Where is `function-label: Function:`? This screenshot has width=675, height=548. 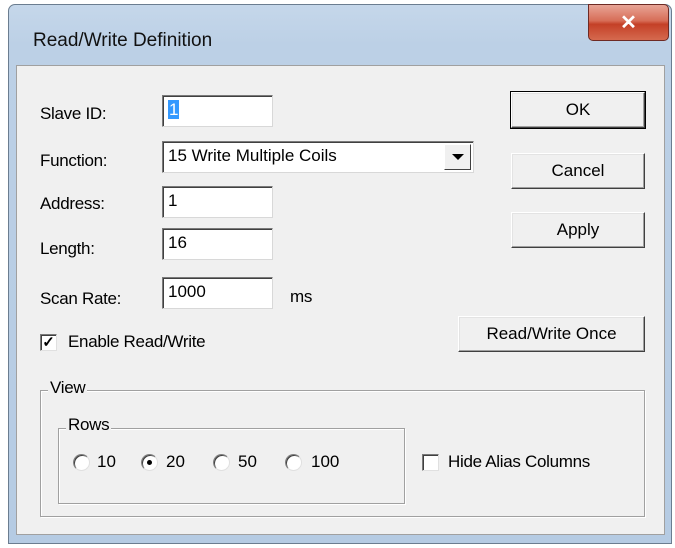 function-label: Function: is located at coordinates (74, 160).